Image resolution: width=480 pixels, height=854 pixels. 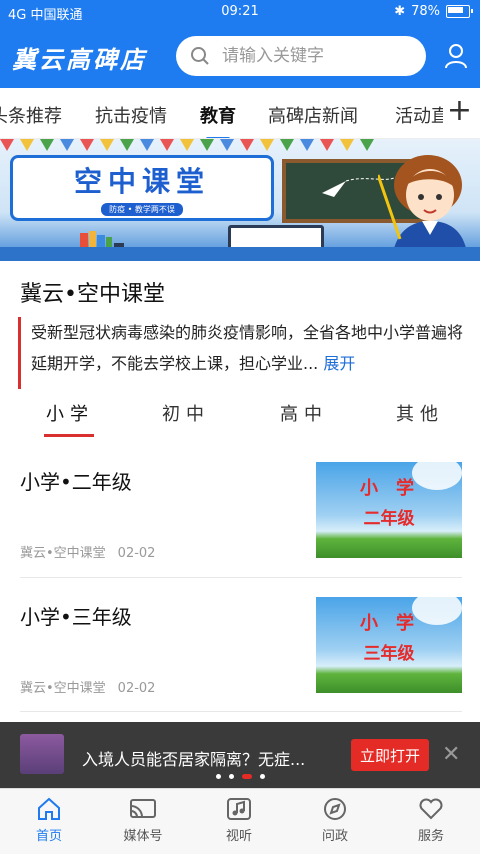 What do you see at coordinates (425, 11) in the screenshot?
I see `battery-level: 78%` at bounding box center [425, 11].